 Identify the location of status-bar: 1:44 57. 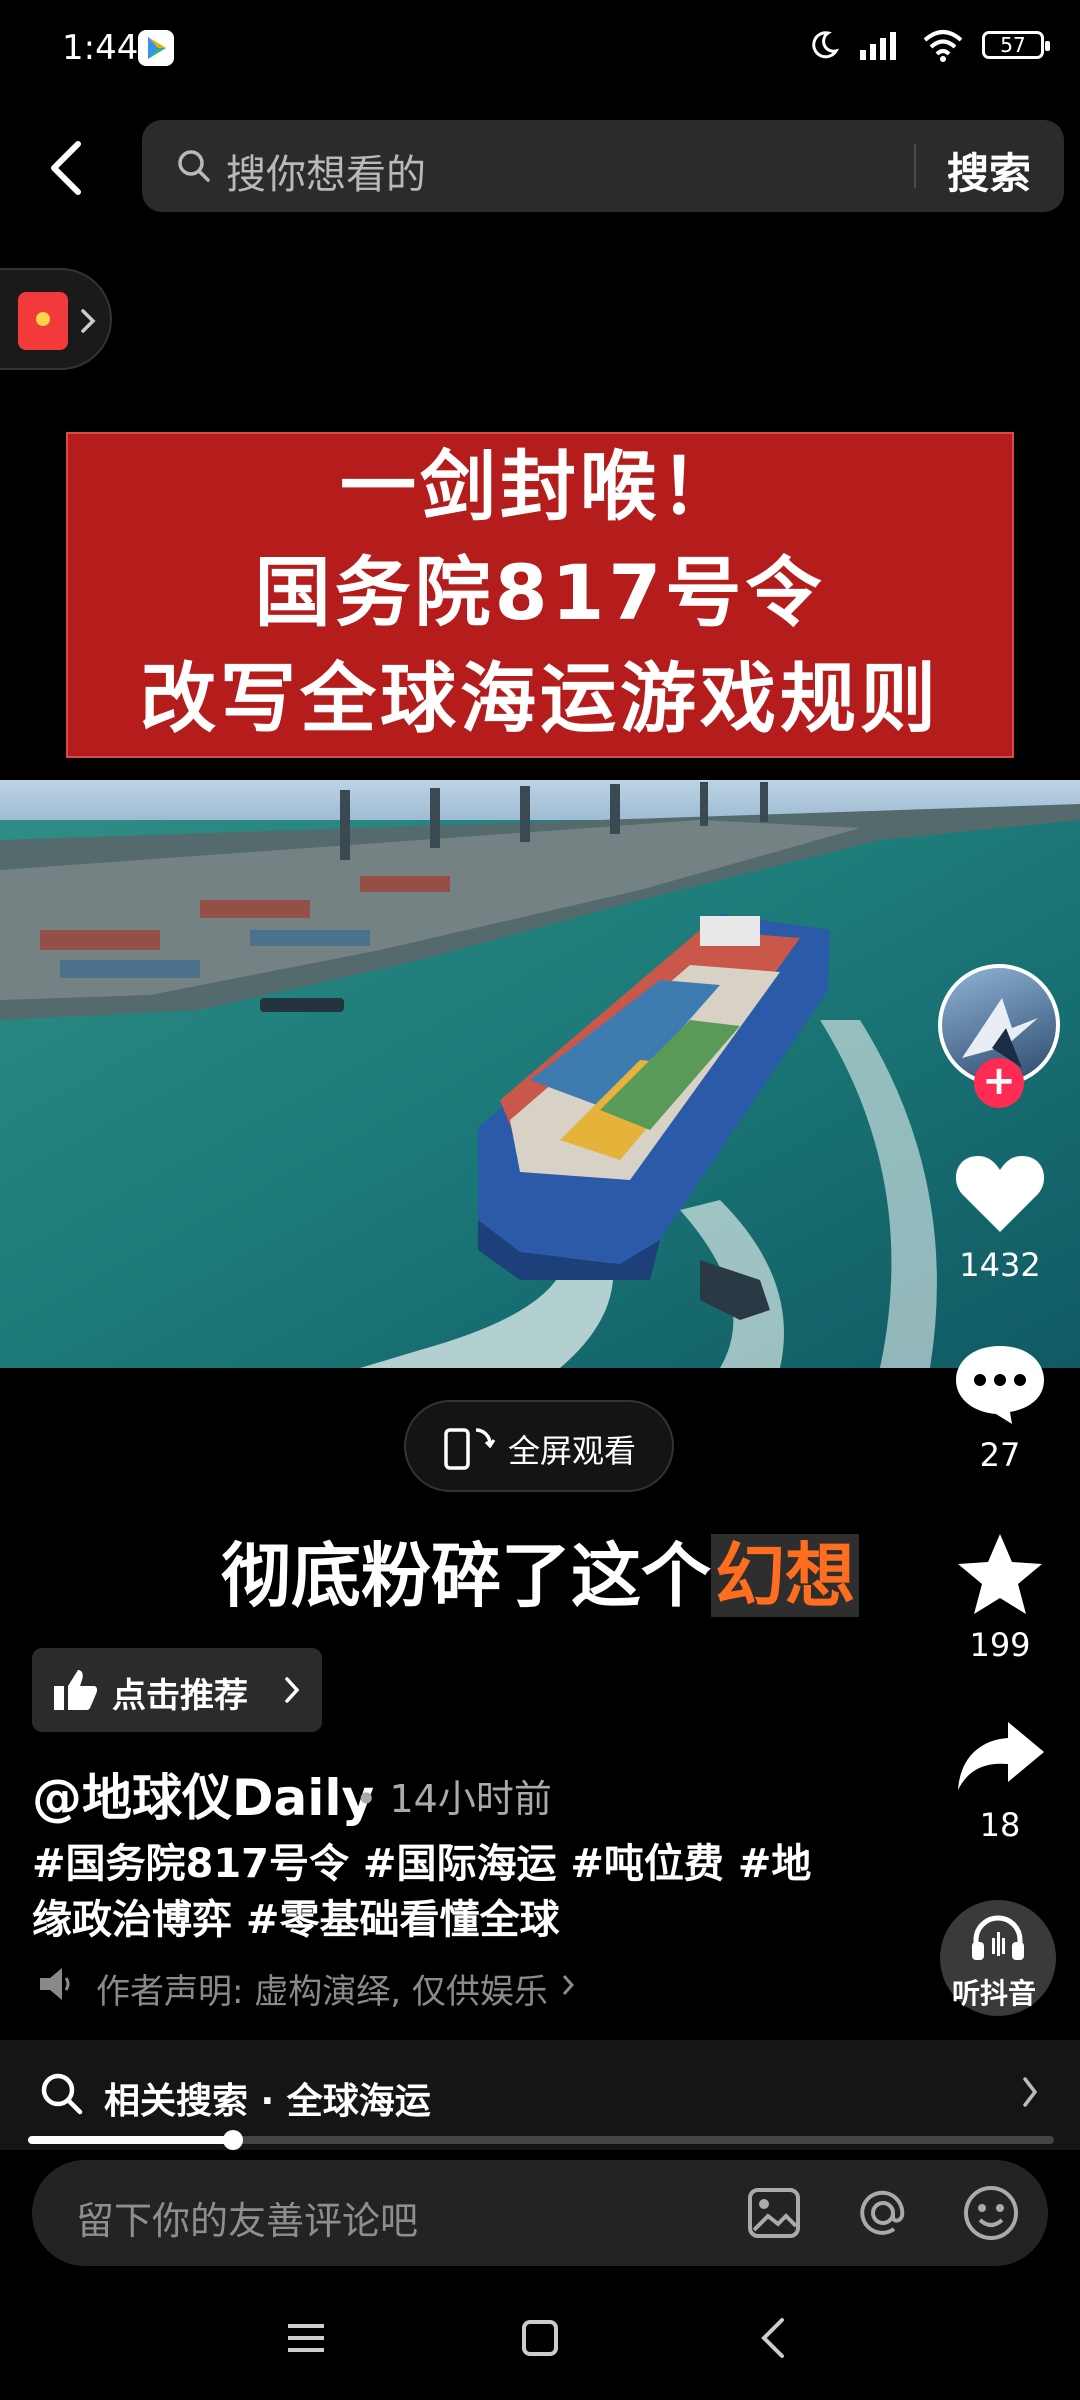
(540, 50).